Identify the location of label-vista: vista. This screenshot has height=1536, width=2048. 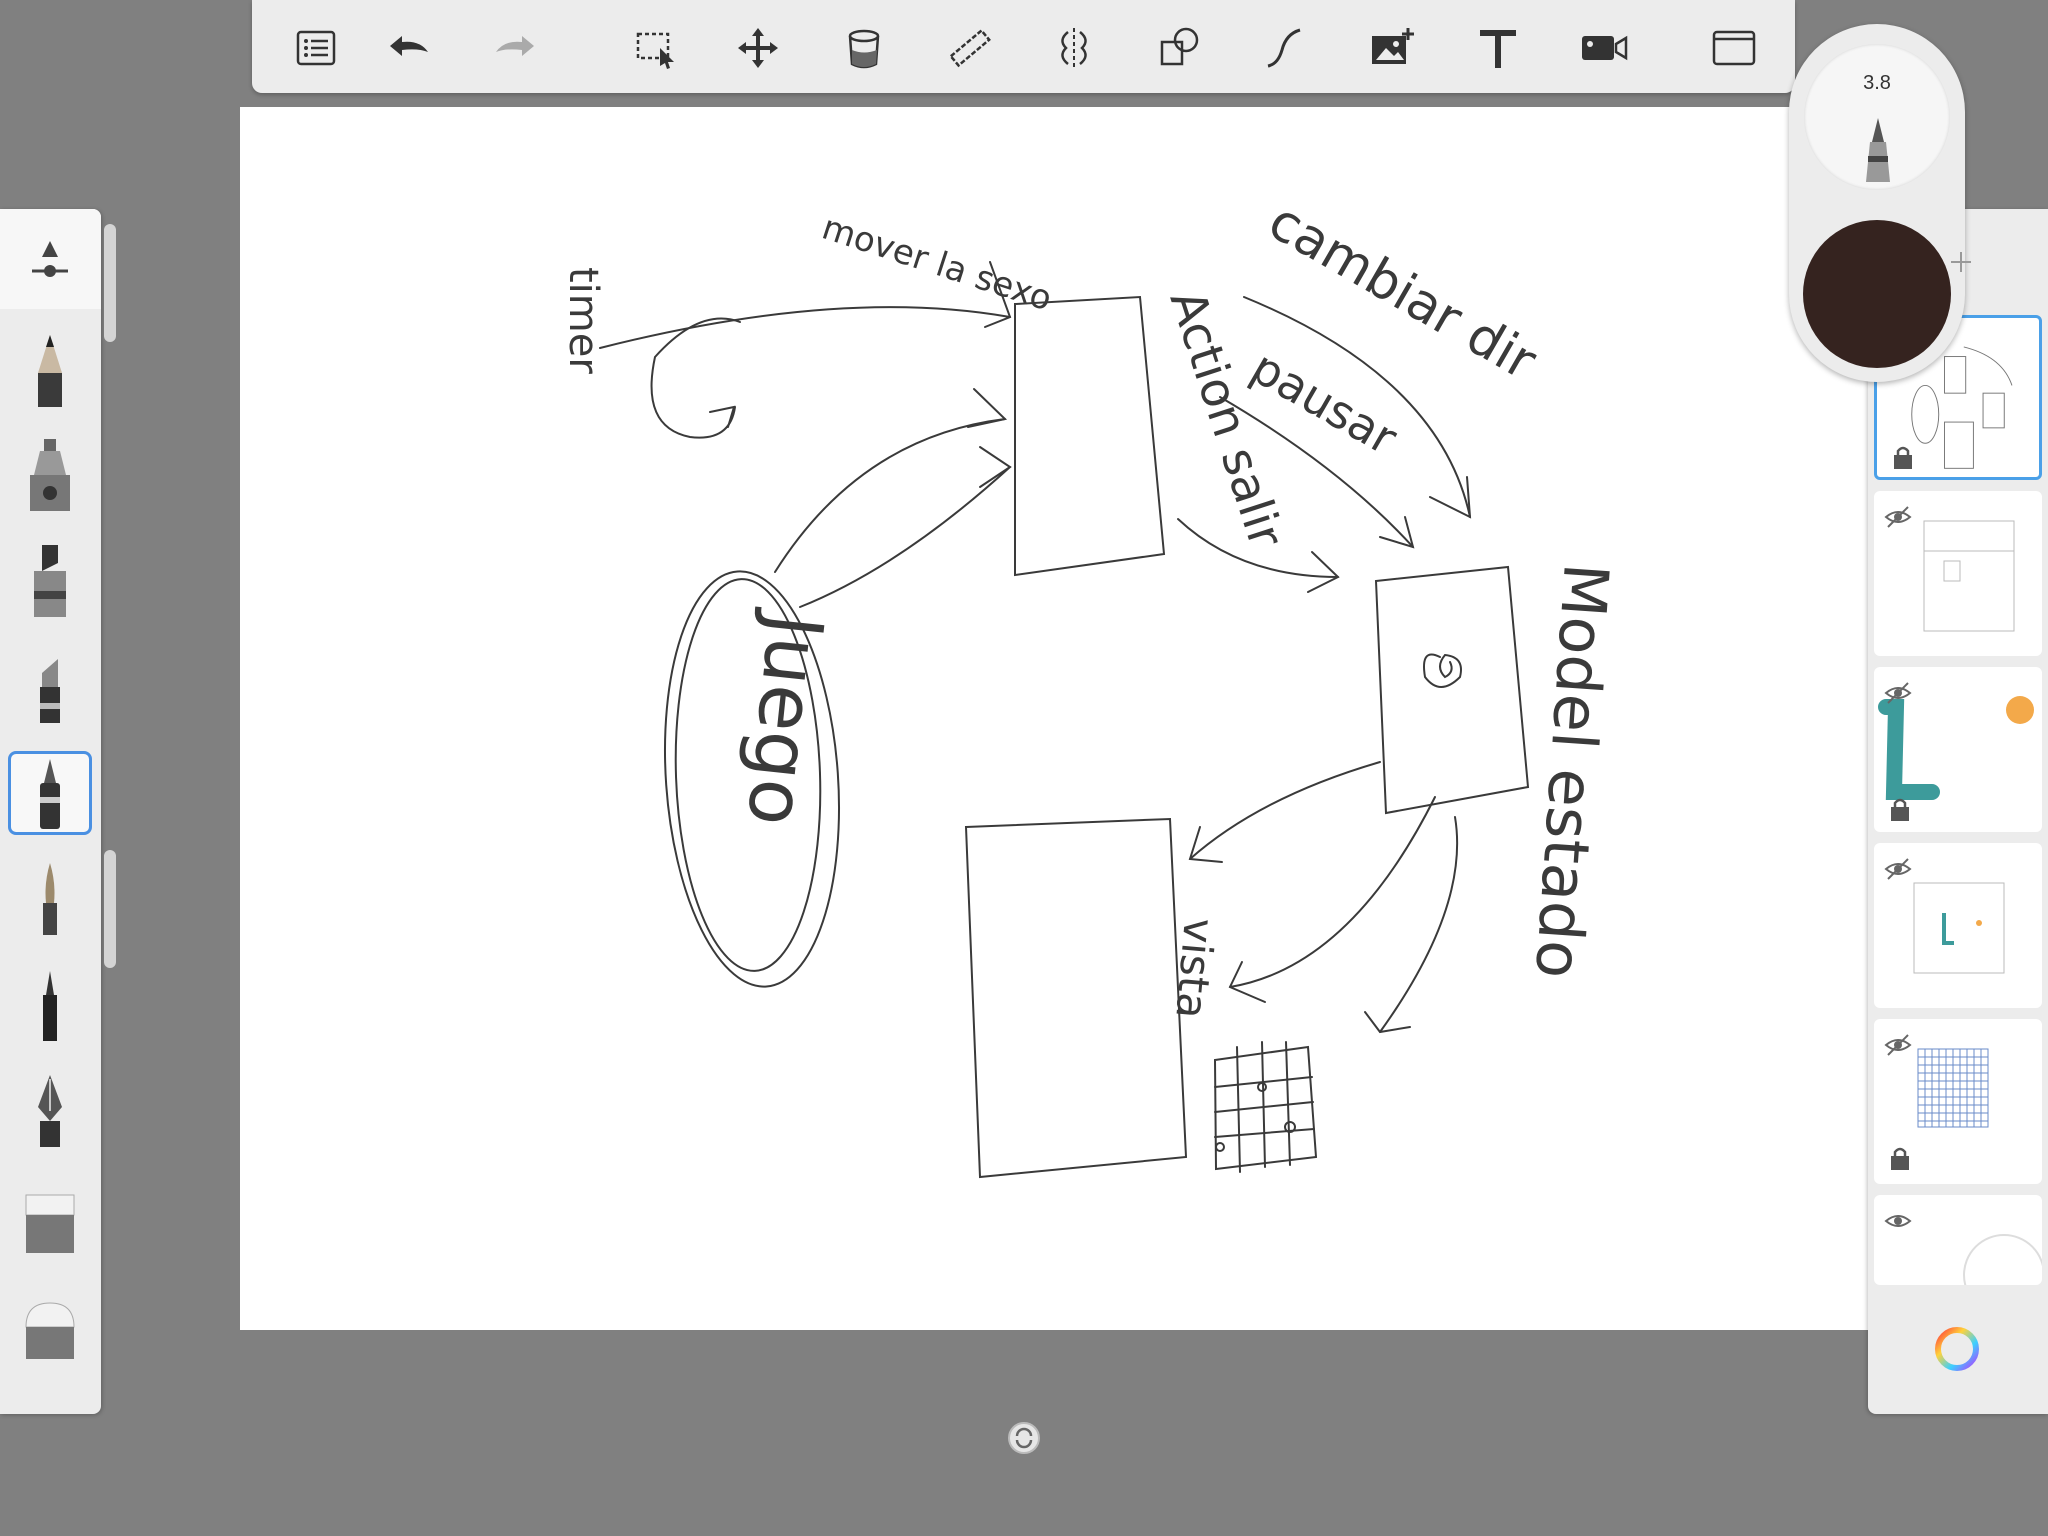
(1195, 968).